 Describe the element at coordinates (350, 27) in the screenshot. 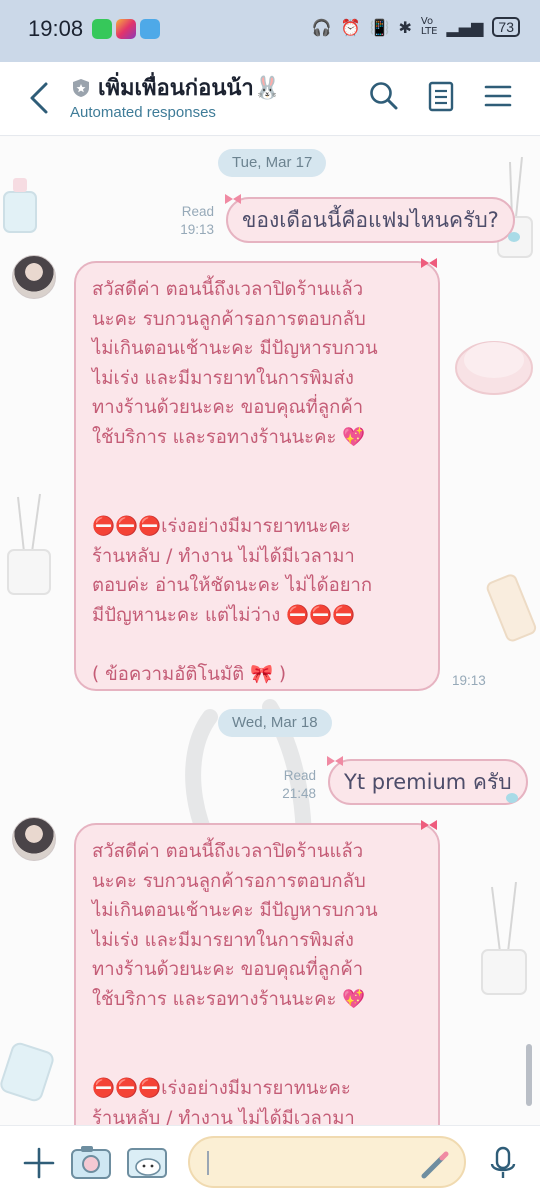

I see `alarm-icon: ⏰` at that location.